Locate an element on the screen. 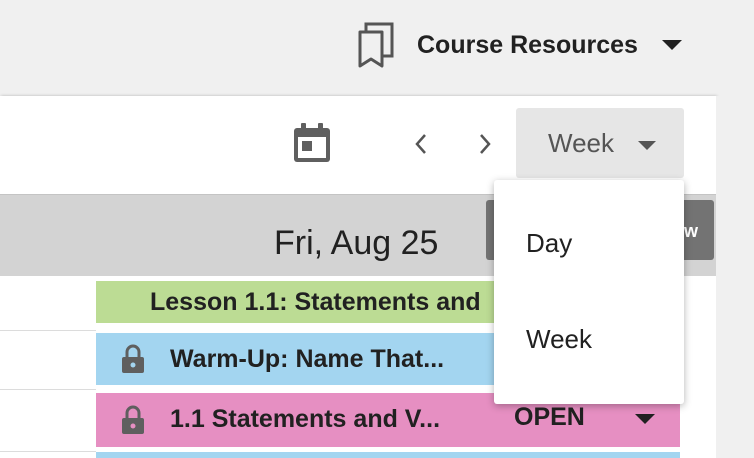 This screenshot has width=754, height=458. status-label: OPEN is located at coordinates (549, 417).